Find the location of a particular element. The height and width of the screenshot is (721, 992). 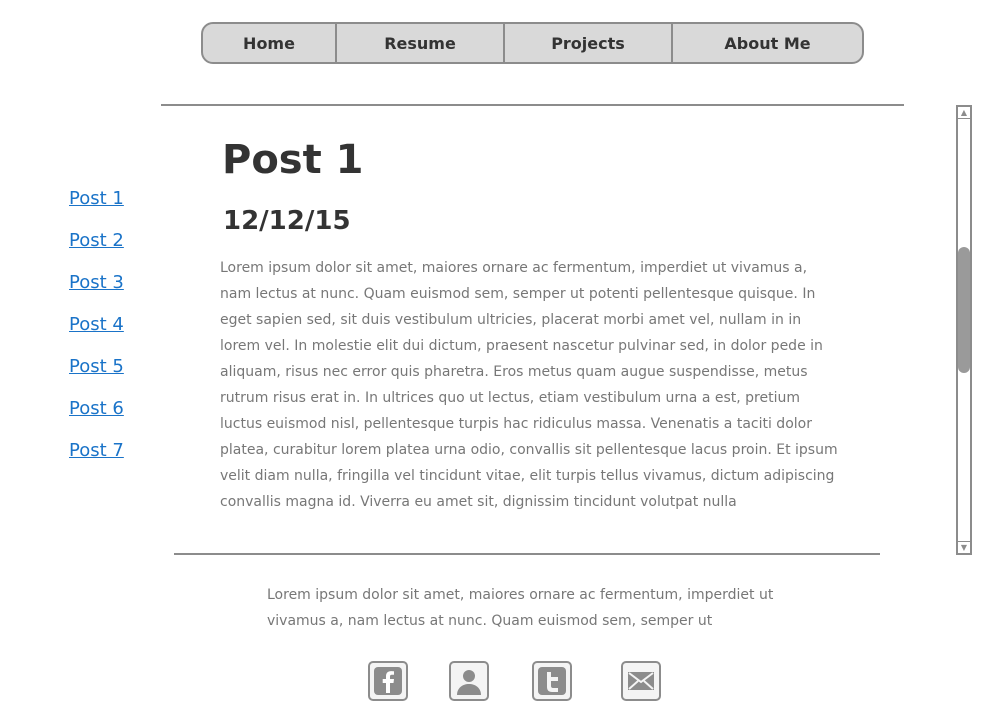

sidebar-post-5-link: Post 5 is located at coordinates (96, 375).